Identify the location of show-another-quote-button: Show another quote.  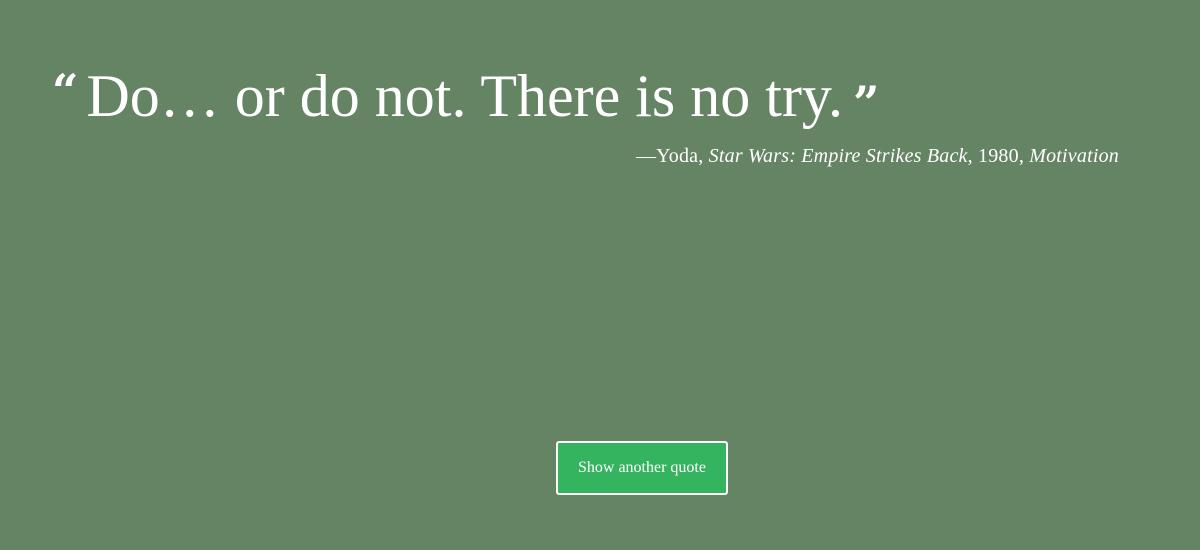
(642, 468).